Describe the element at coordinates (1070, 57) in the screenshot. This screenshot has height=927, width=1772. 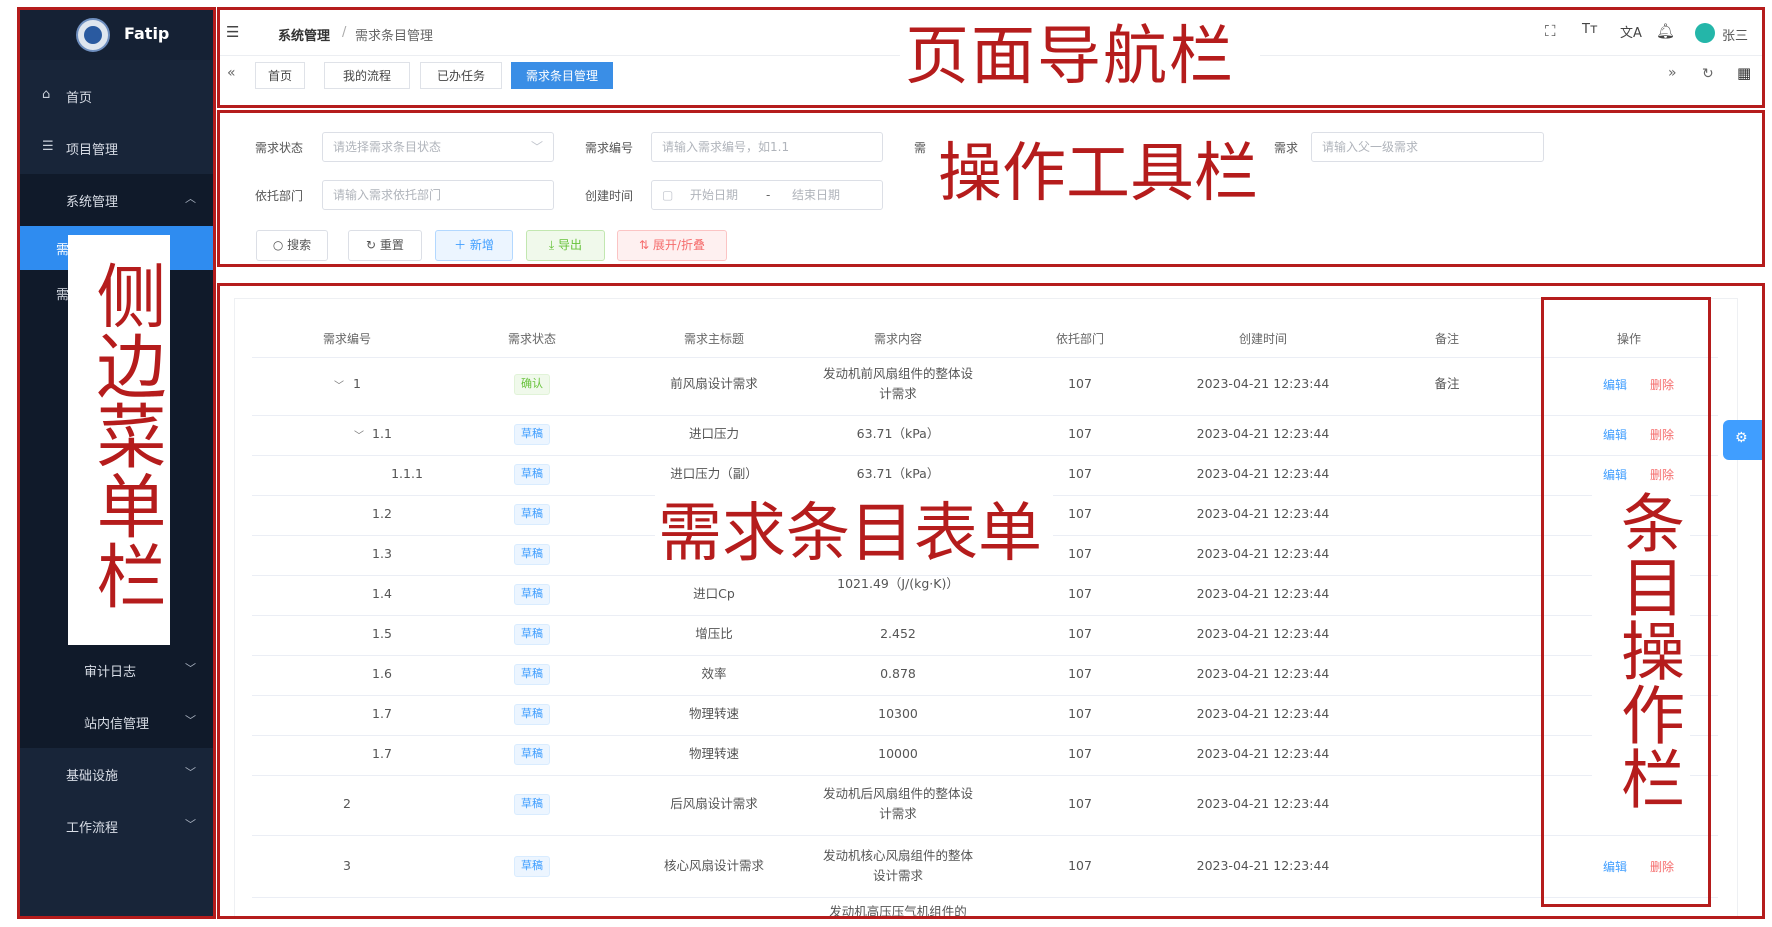
I see `annotation-nav-label: 页面导航栏` at that location.